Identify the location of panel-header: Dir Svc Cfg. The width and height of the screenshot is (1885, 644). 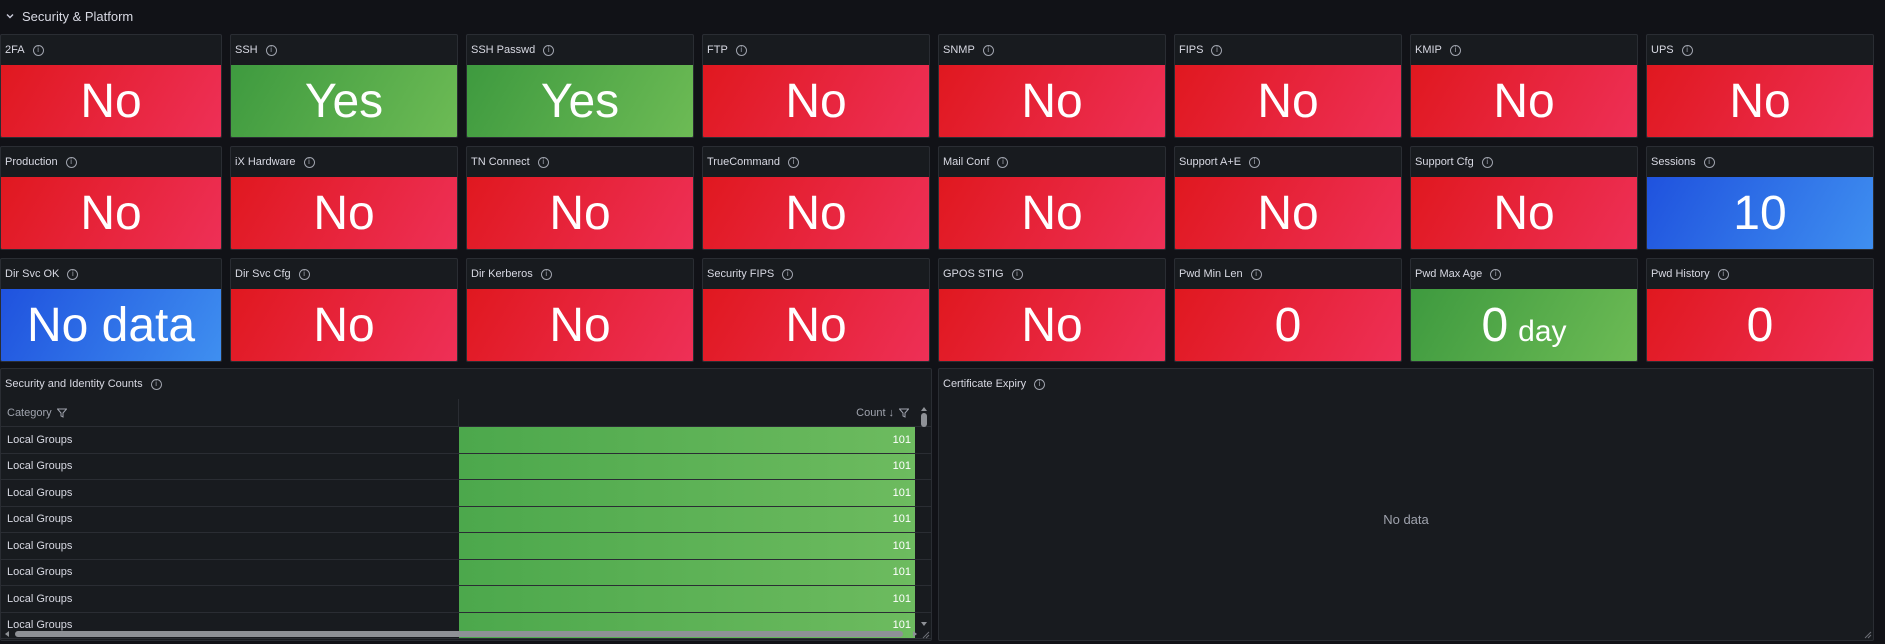
(344, 274).